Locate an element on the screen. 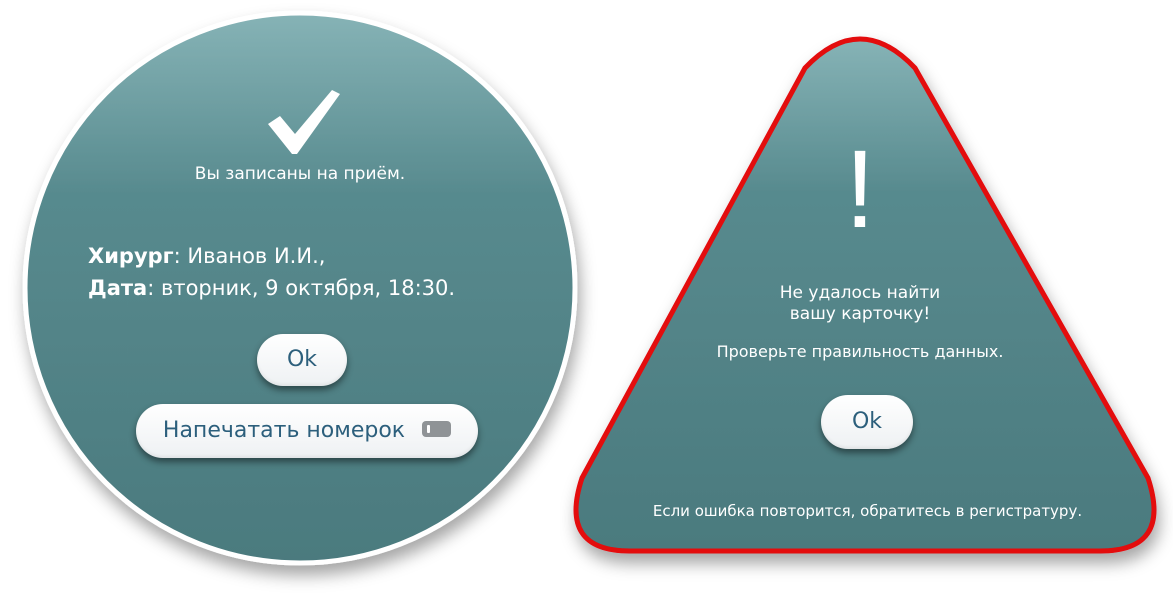 This screenshot has width=1173, height=598. success-message: Вы записаны на приём. is located at coordinates (300, 174).